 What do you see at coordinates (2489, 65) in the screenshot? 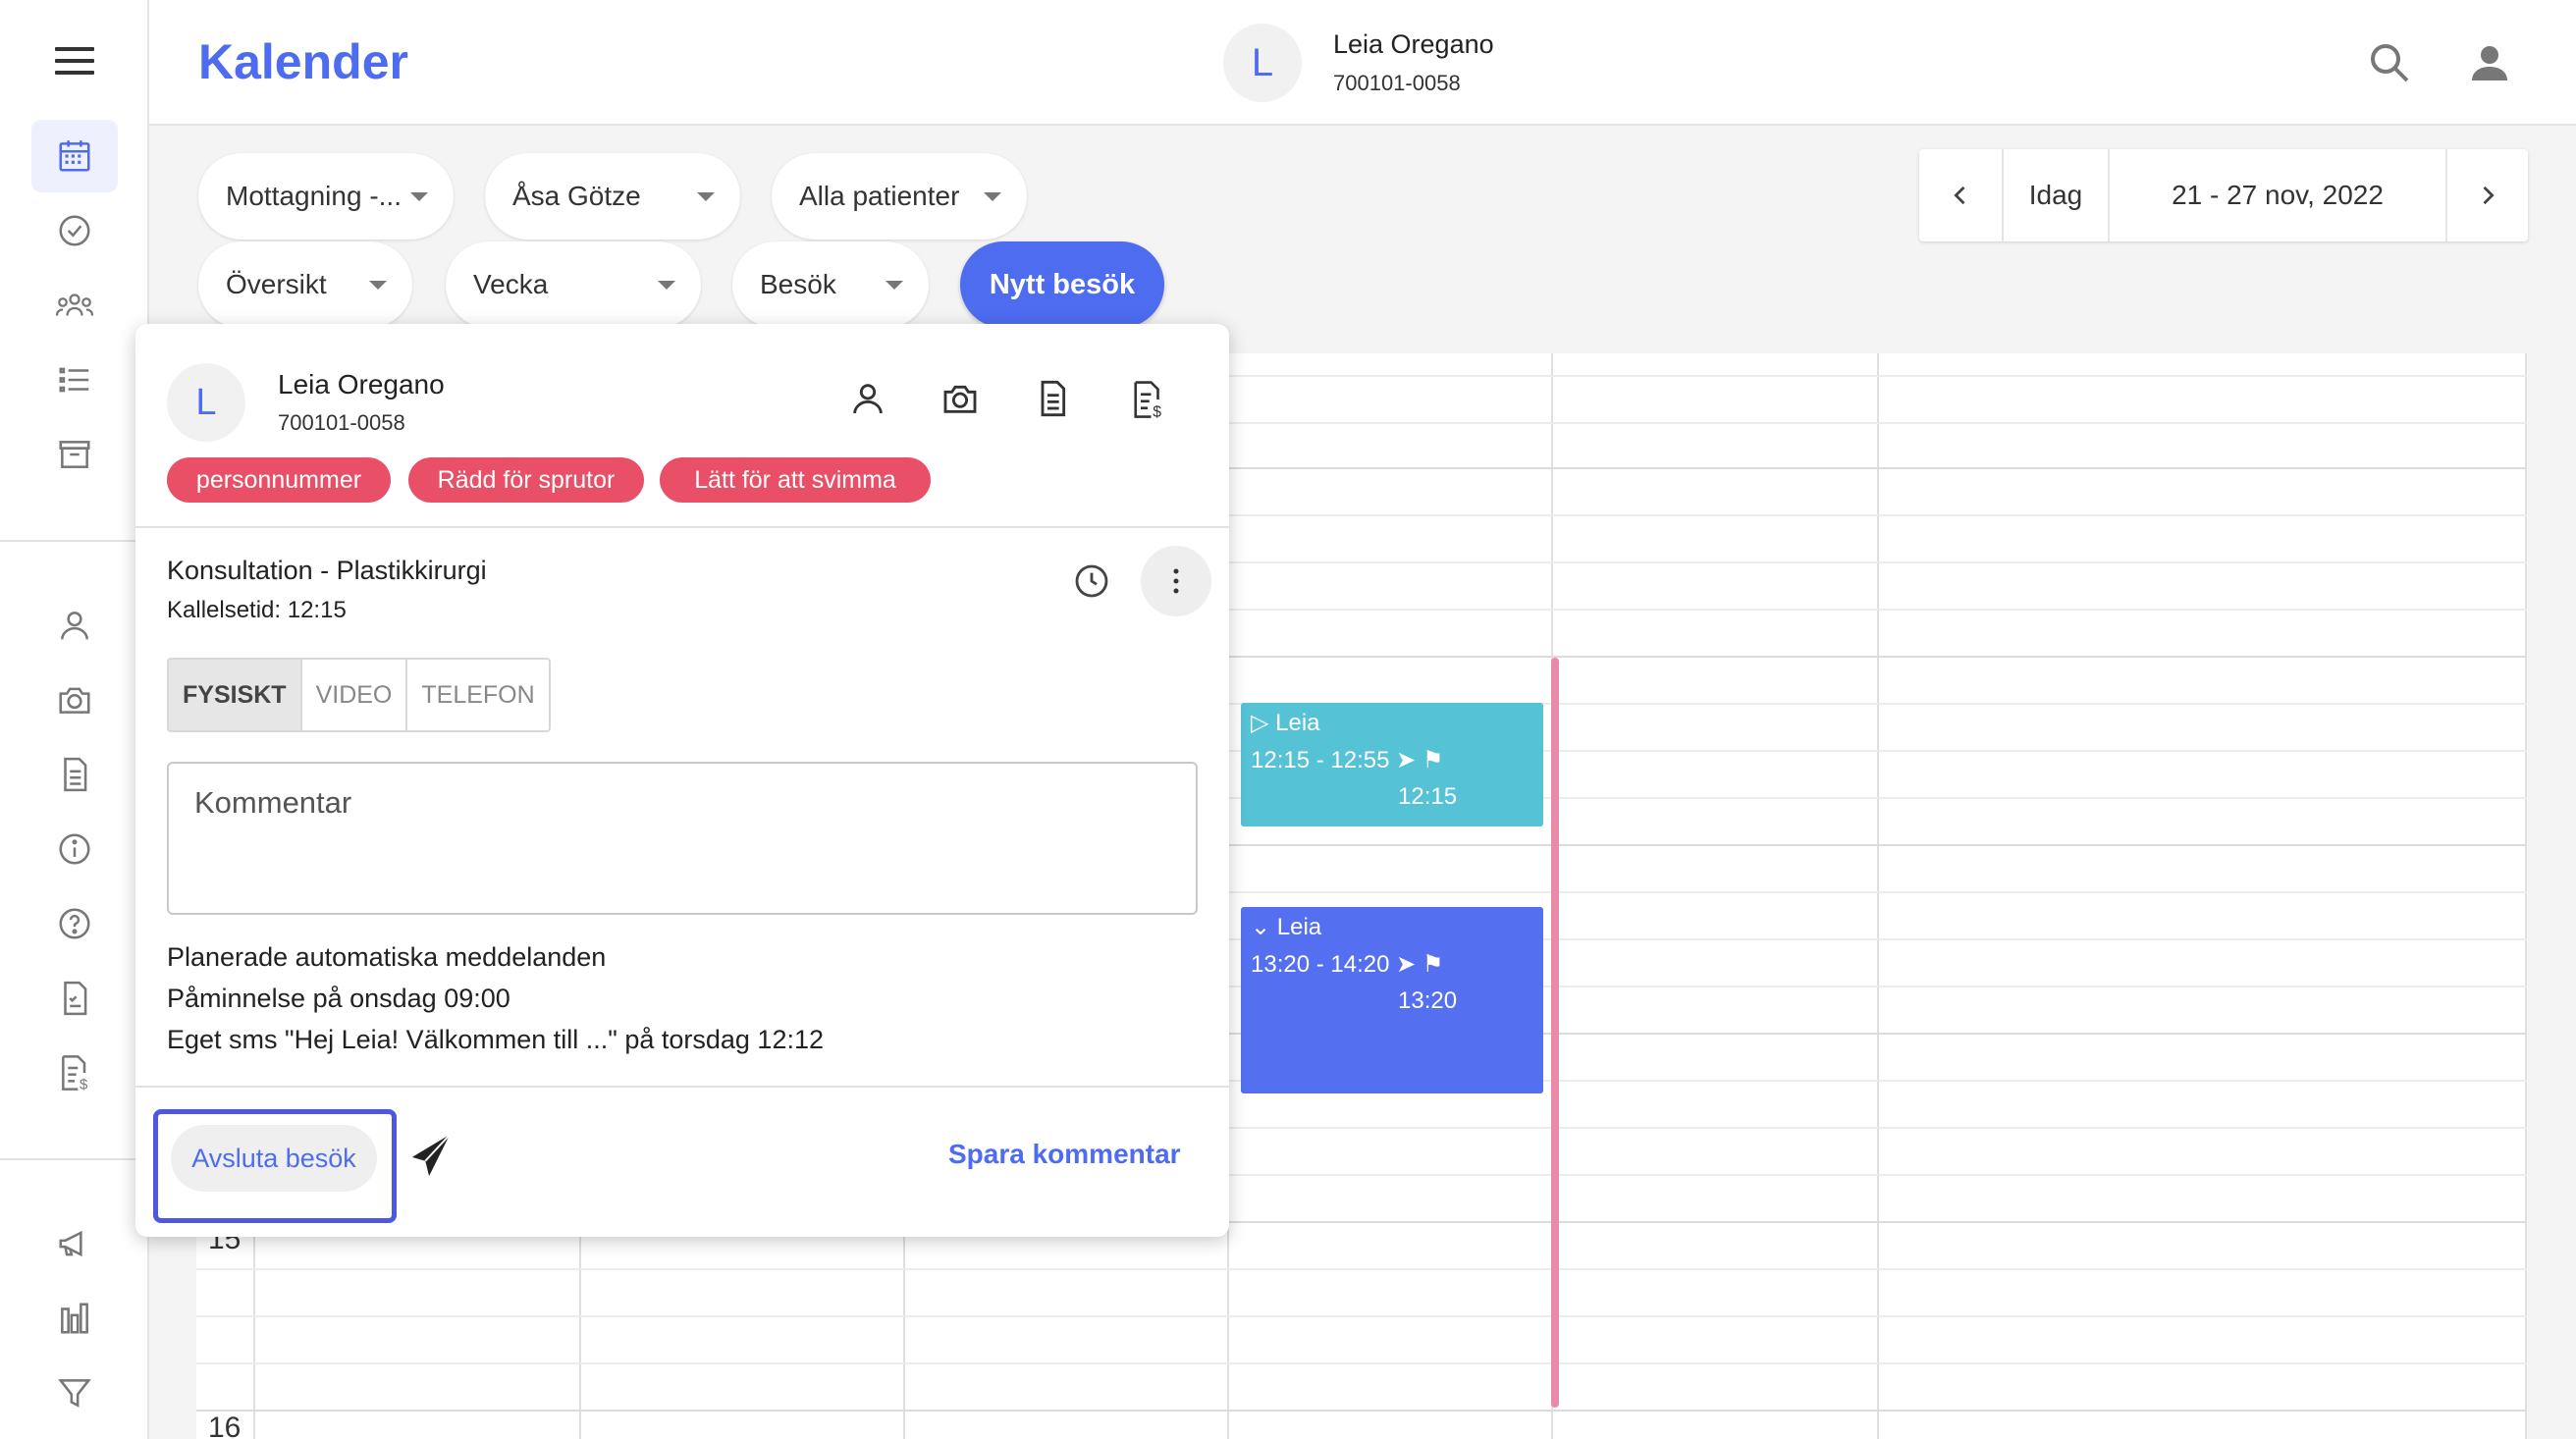
I see `account-icon` at bounding box center [2489, 65].